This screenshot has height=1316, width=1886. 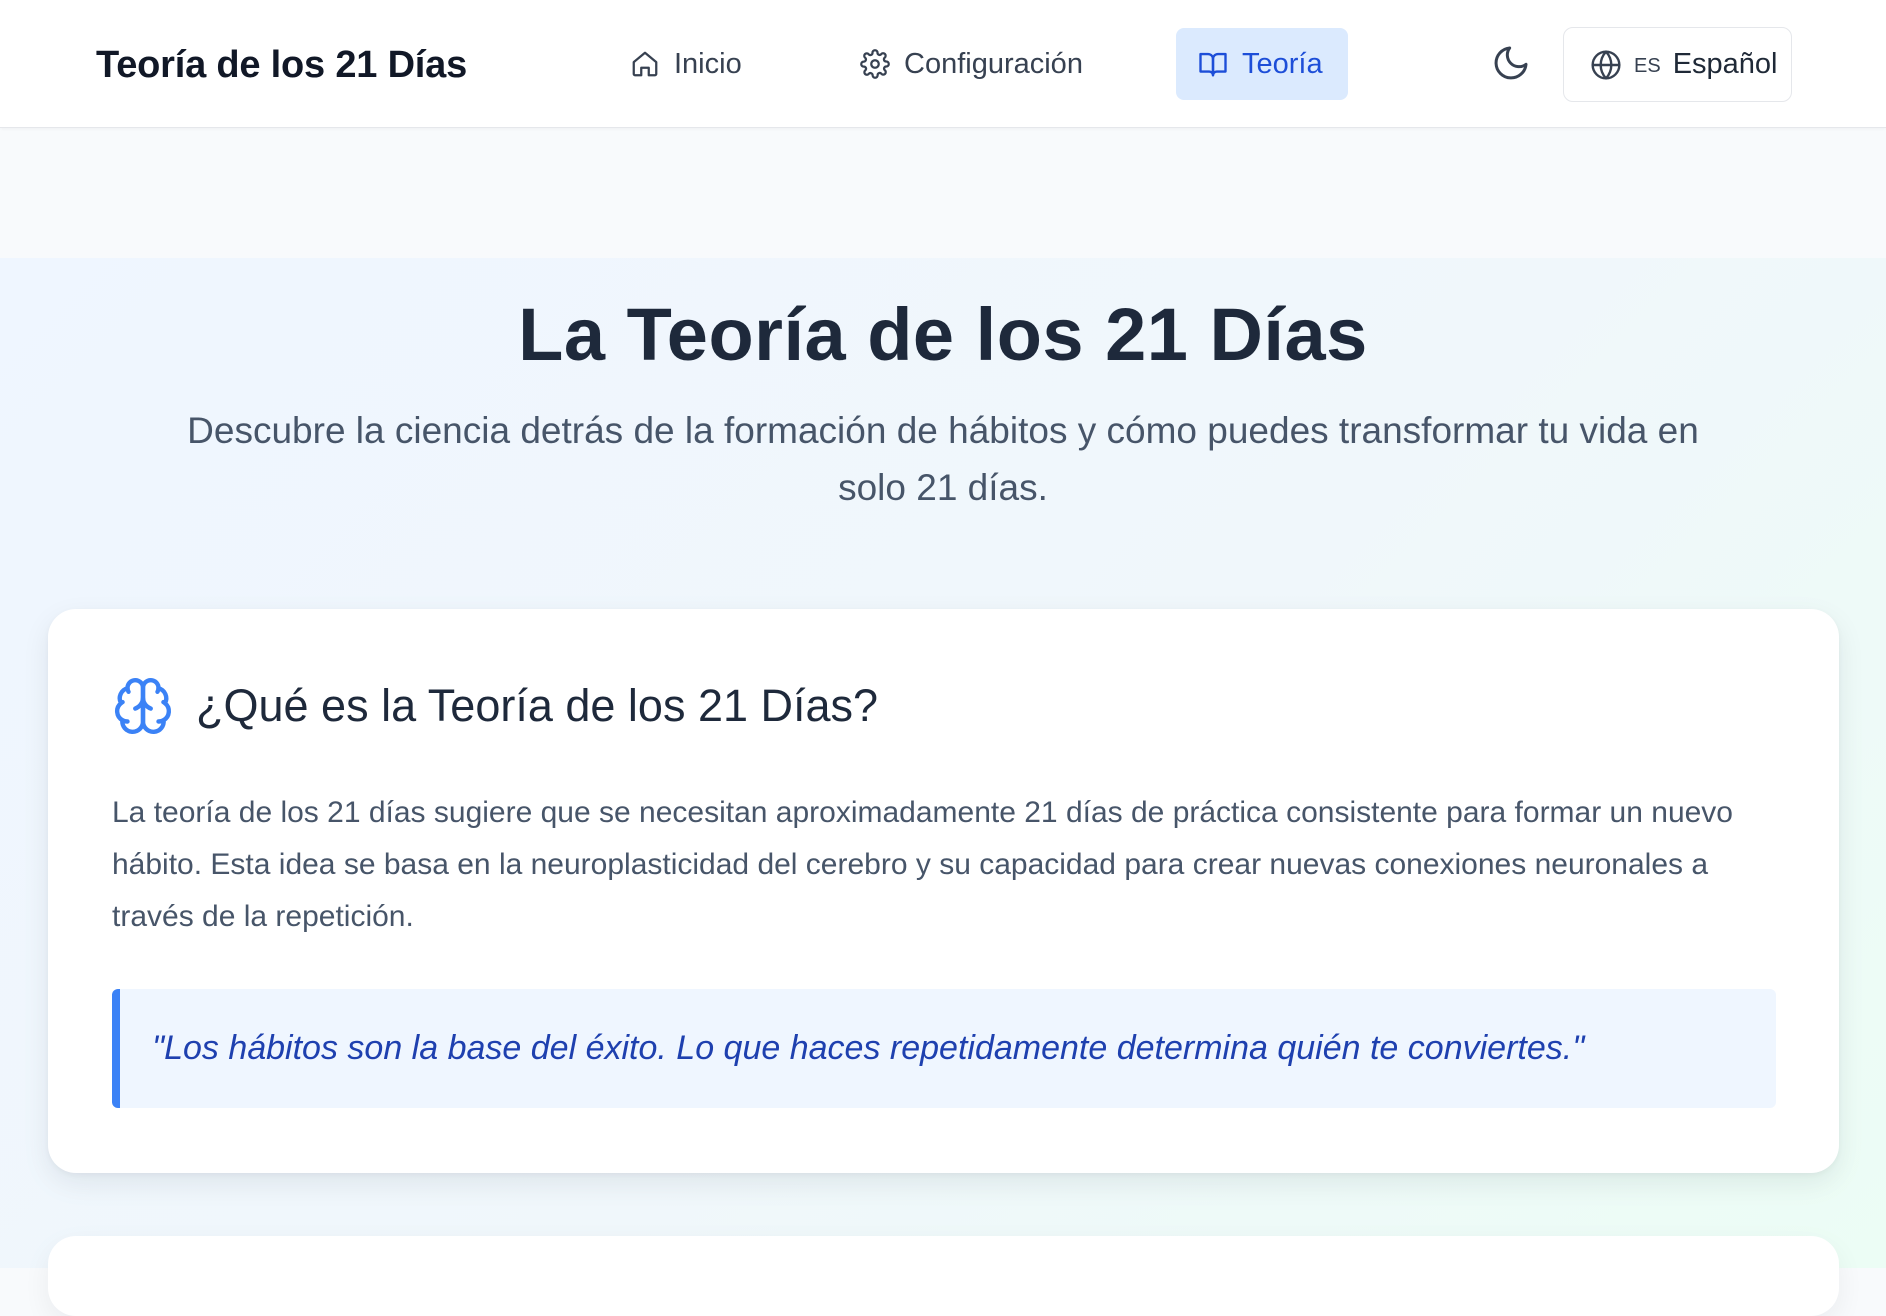 I want to click on card-header: ¿Qué es la Teoría de los 21 Días?, so click(x=495, y=706).